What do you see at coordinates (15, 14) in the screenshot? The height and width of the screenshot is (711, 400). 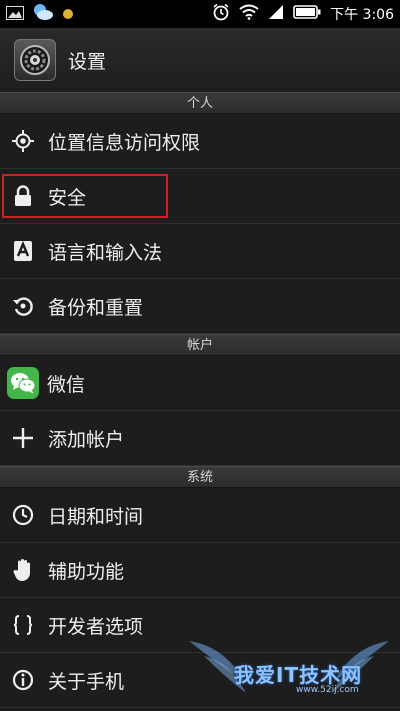 I see `picture-icon` at bounding box center [15, 14].